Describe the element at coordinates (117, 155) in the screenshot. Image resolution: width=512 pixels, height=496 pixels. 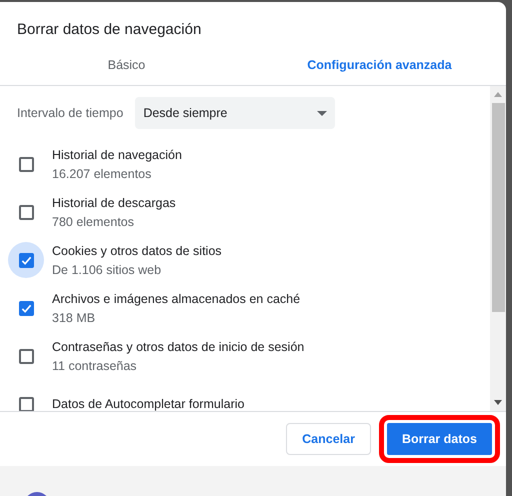
I see `option-label: Historial de navegación` at that location.